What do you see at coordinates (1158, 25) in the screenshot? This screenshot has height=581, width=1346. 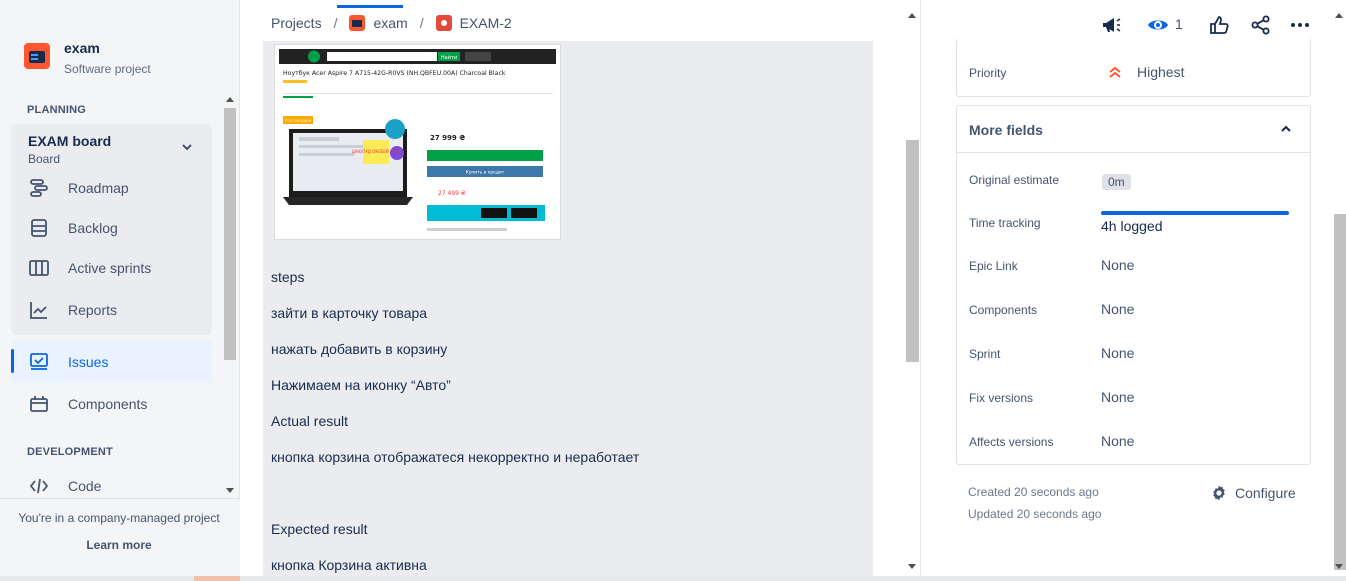 I see `watch-button` at bounding box center [1158, 25].